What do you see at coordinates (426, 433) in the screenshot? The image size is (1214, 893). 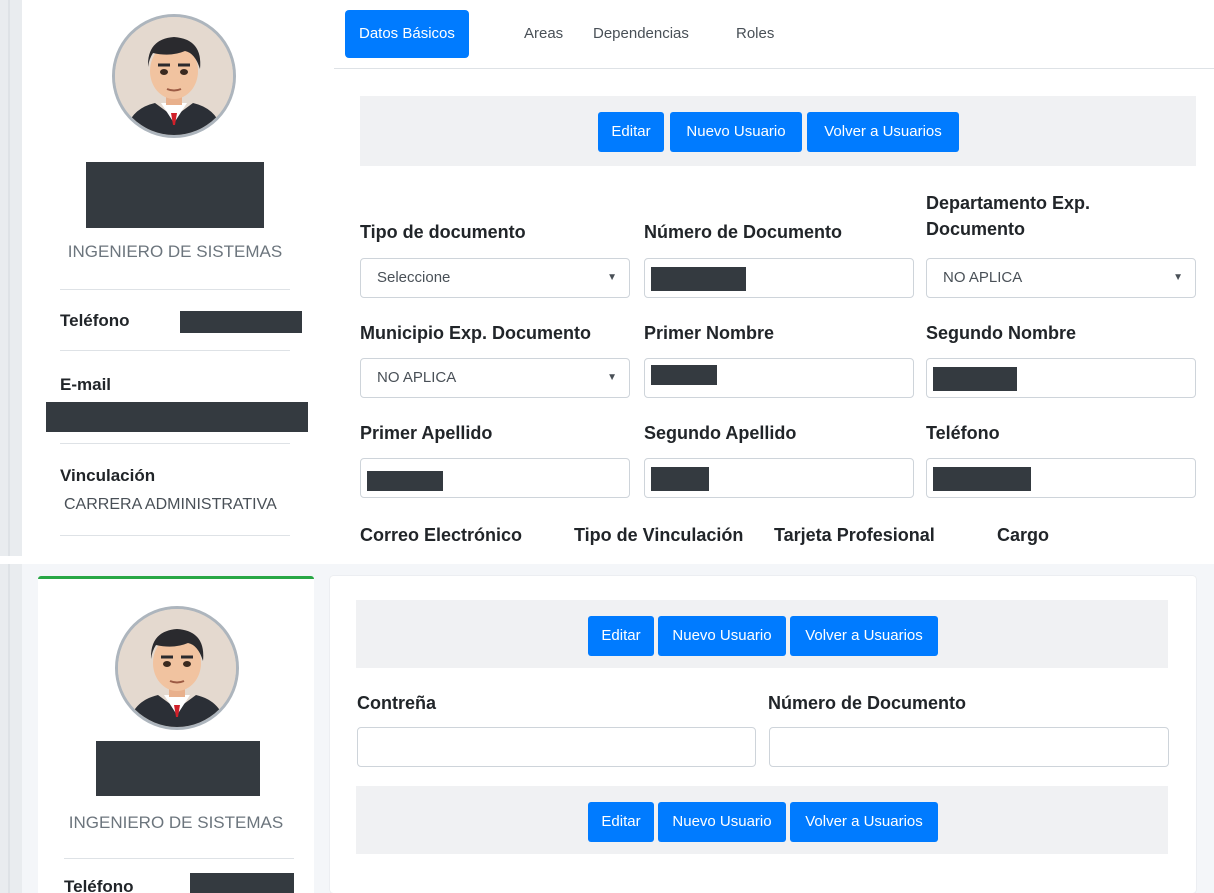 I see `first-surname-label: Primer Apellido` at bounding box center [426, 433].